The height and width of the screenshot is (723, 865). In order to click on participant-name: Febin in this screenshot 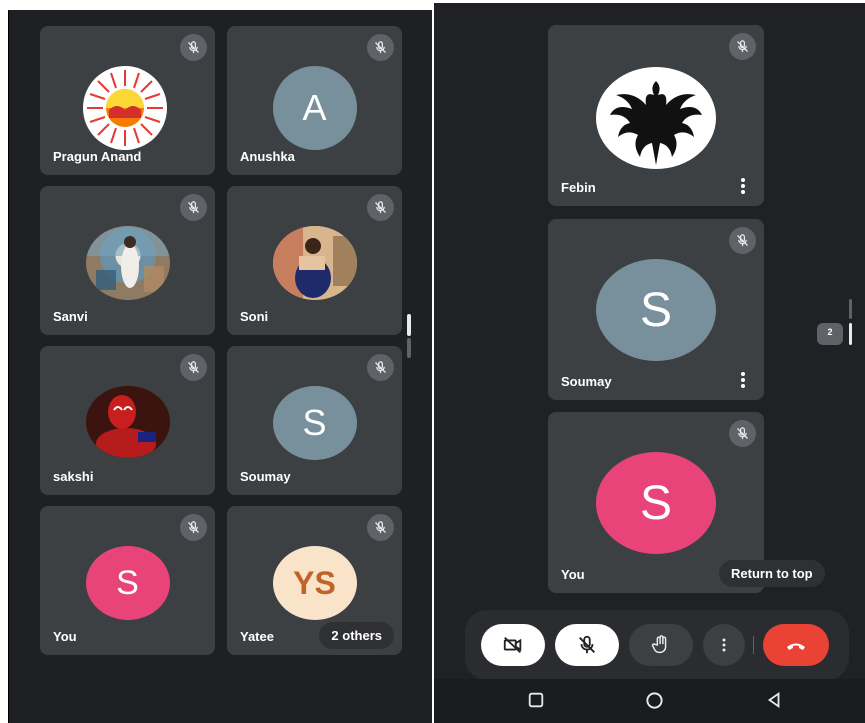, I will do `click(578, 187)`.